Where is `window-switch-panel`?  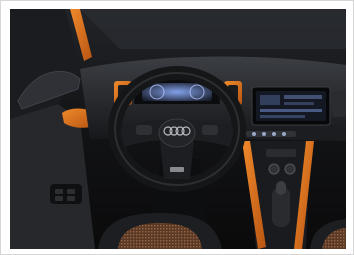 window-switch-panel is located at coordinates (66, 194).